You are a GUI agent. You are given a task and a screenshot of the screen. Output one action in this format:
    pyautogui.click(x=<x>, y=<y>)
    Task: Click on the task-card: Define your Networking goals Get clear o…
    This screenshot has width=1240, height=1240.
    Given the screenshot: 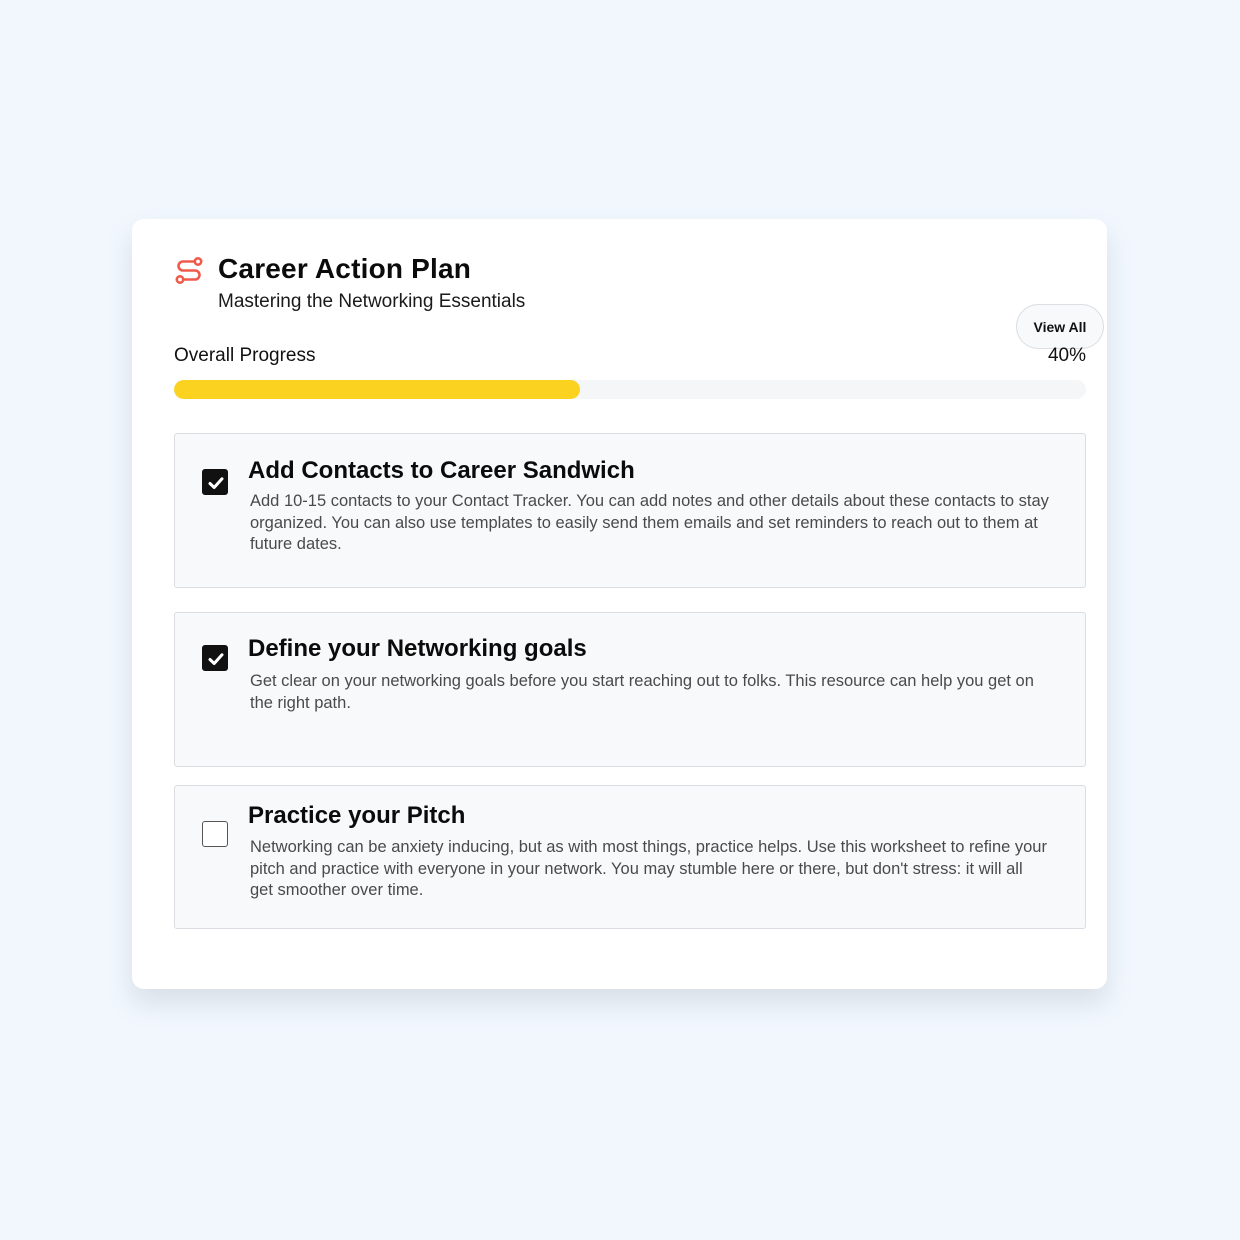 What is the action you would take?
    pyautogui.click(x=630, y=689)
    